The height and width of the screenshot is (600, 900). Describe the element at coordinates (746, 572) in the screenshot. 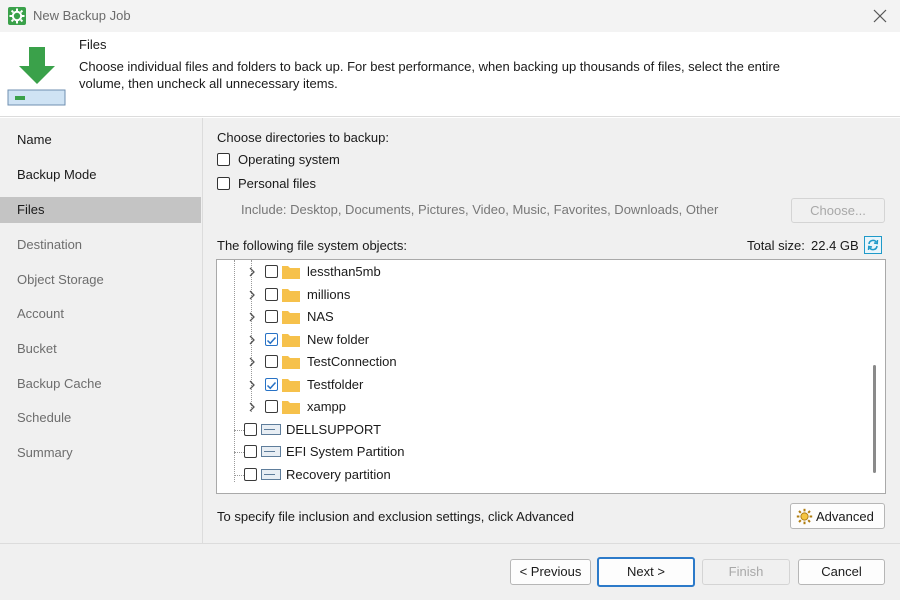

I see `finish-button: Finish` at that location.